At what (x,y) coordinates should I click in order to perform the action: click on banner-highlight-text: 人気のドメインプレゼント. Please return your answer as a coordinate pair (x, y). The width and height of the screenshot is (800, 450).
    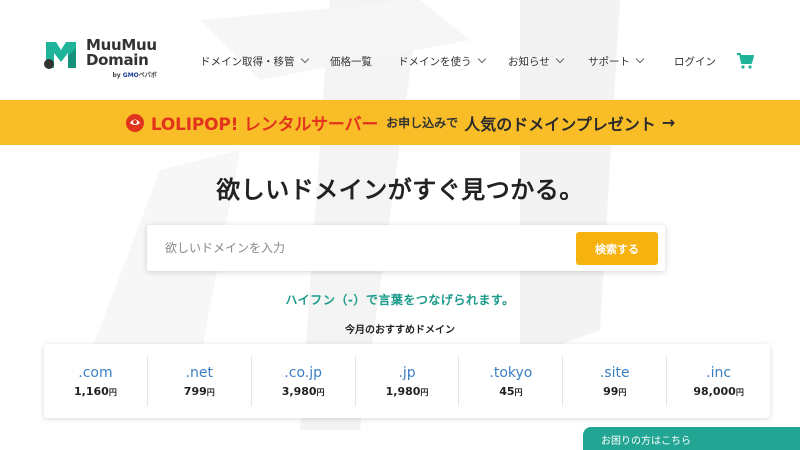
    Looking at the image, I should click on (560, 124).